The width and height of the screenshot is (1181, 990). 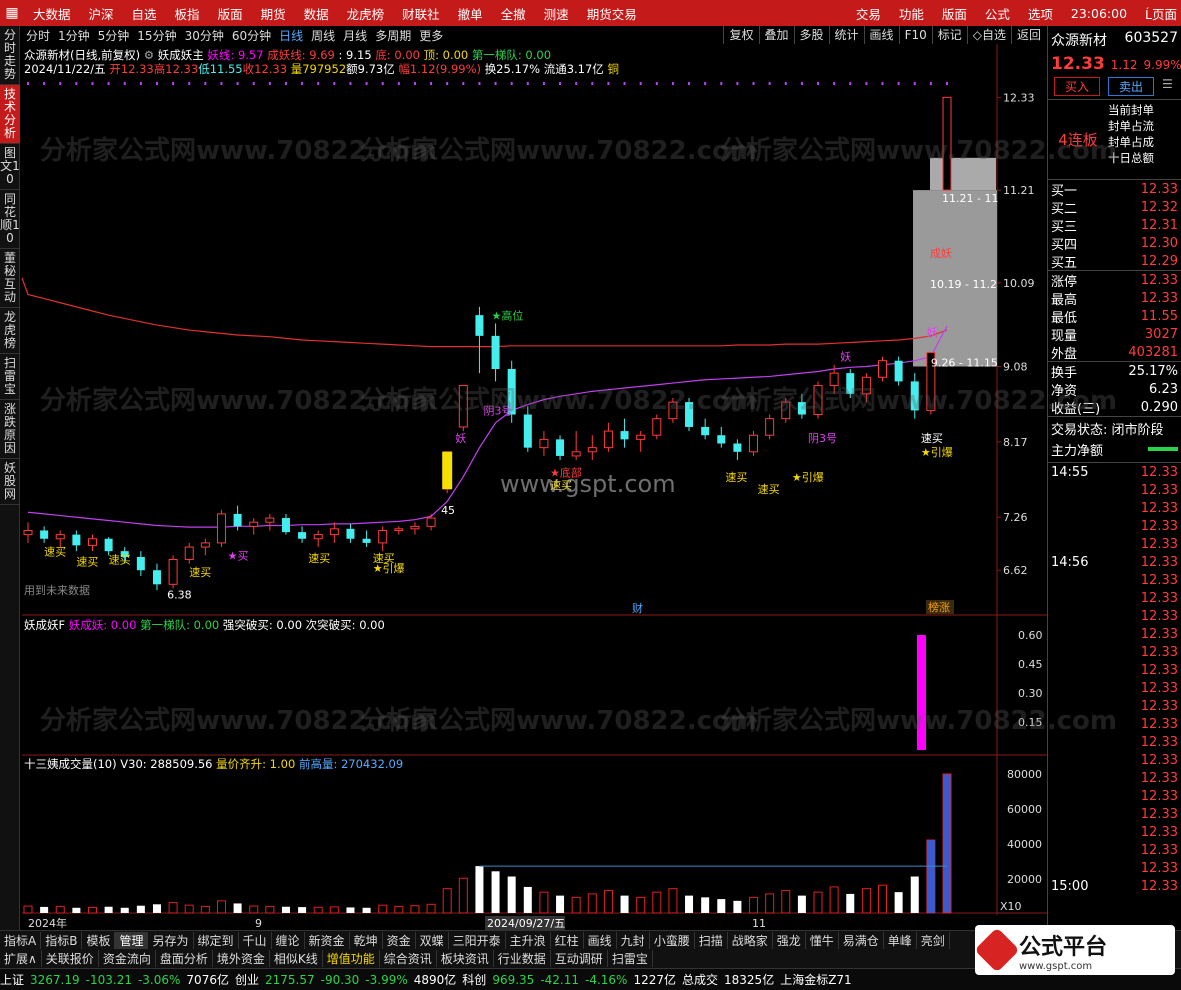 I want to click on sell-button: 卖出, so click(x=1131, y=86).